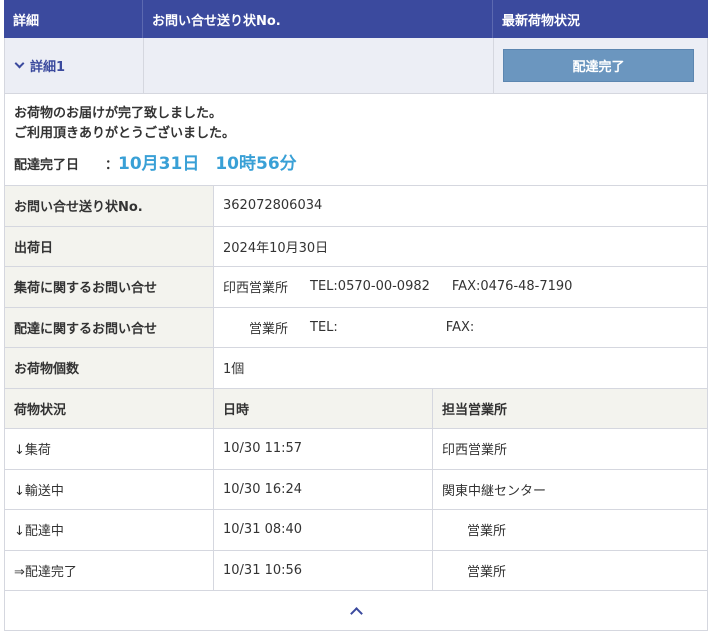 The image size is (708, 634). Describe the element at coordinates (323, 530) in the screenshot. I see `history-datetime: 10/31 08:40` at that location.